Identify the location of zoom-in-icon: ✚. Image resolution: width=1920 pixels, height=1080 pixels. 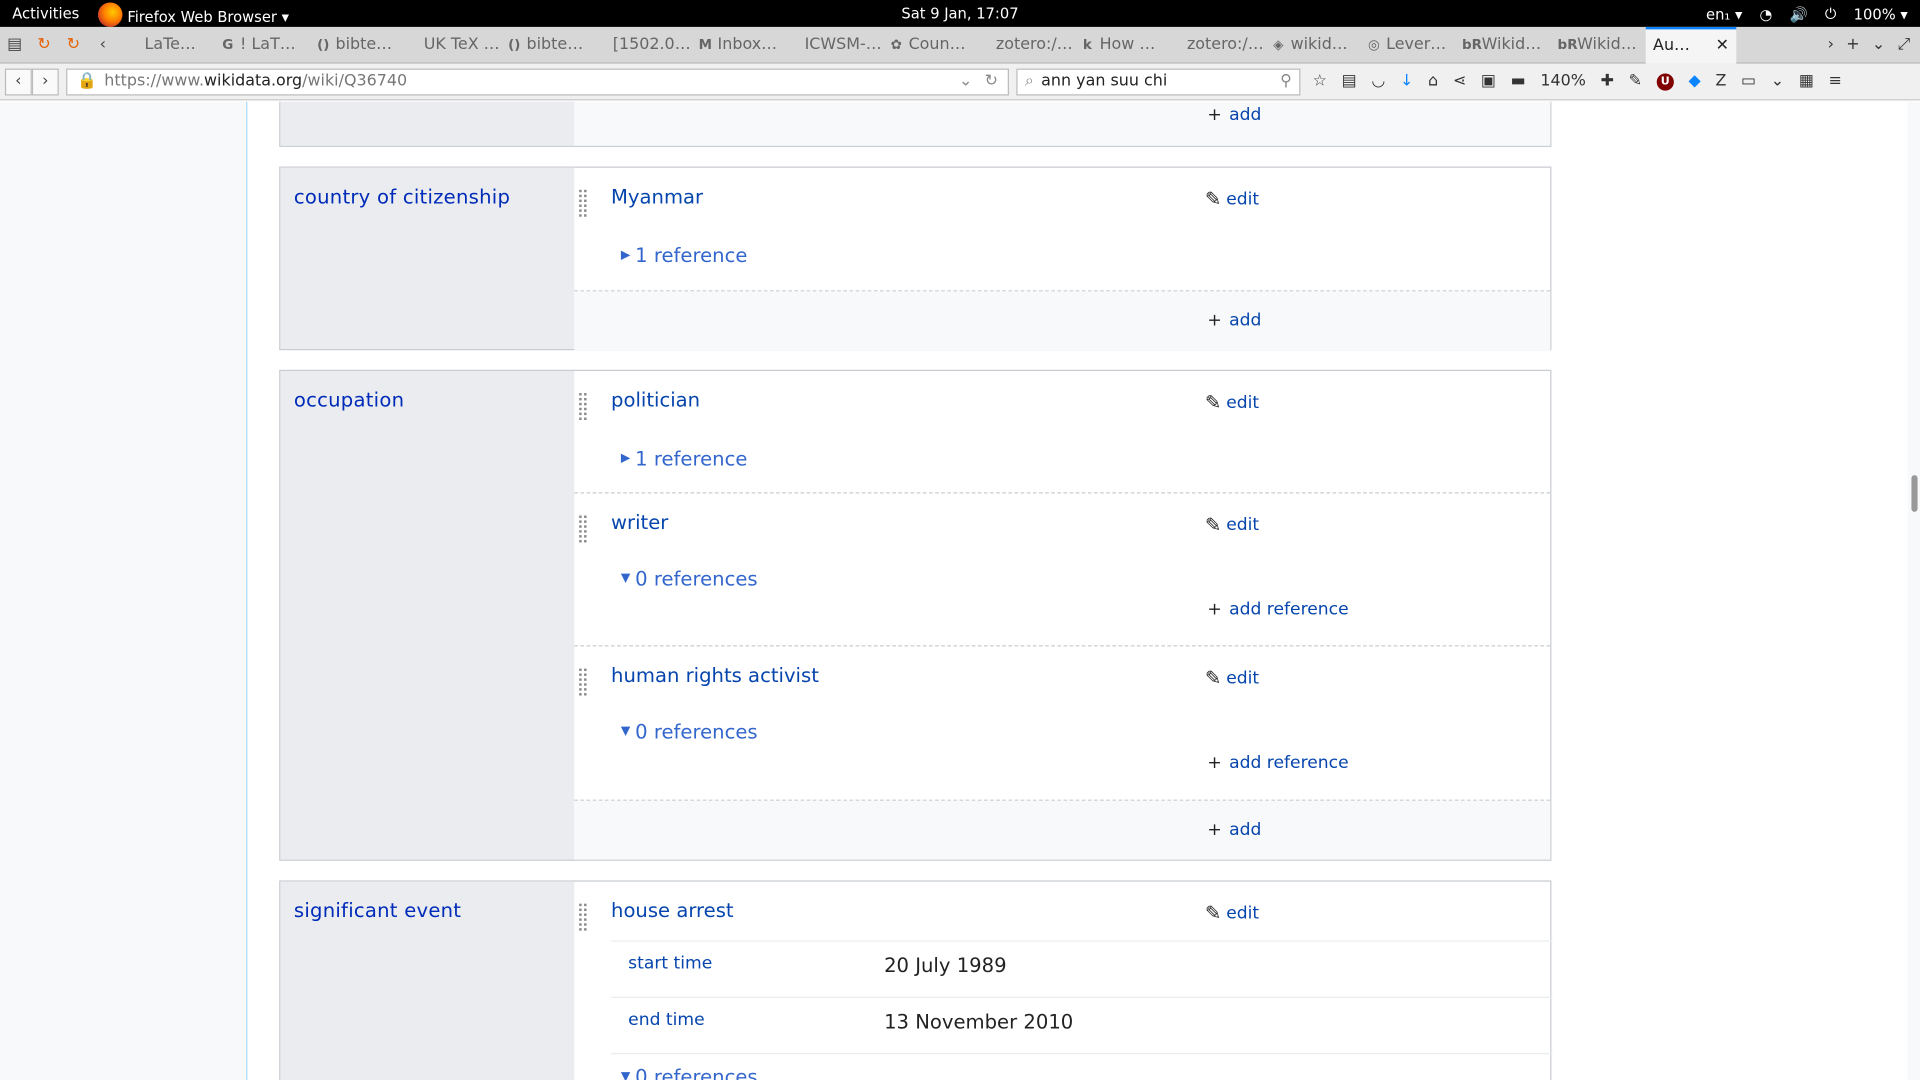
(1607, 81).